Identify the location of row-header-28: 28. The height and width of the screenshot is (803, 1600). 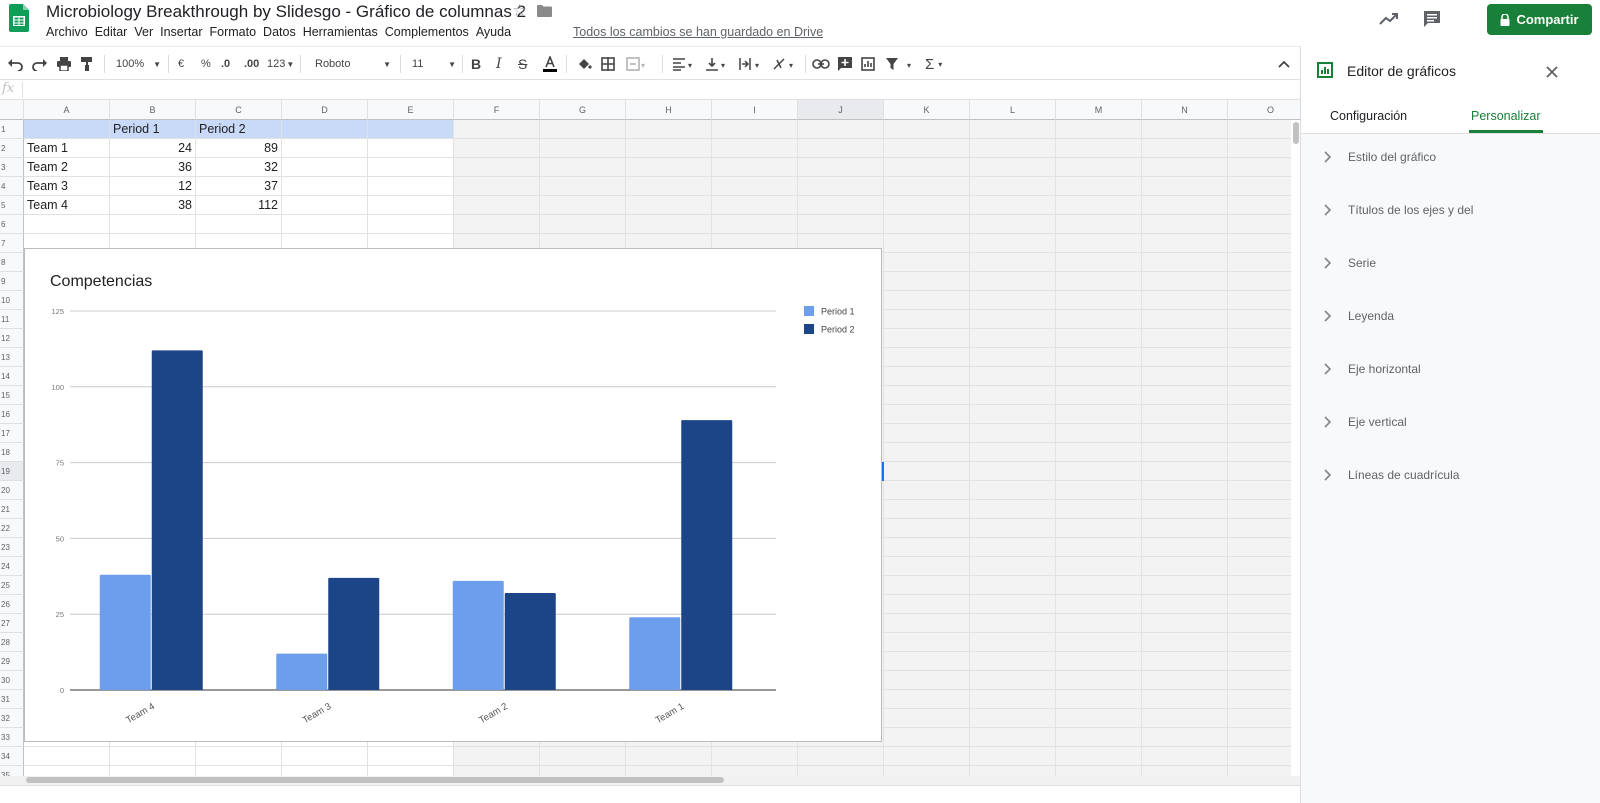
(12, 642).